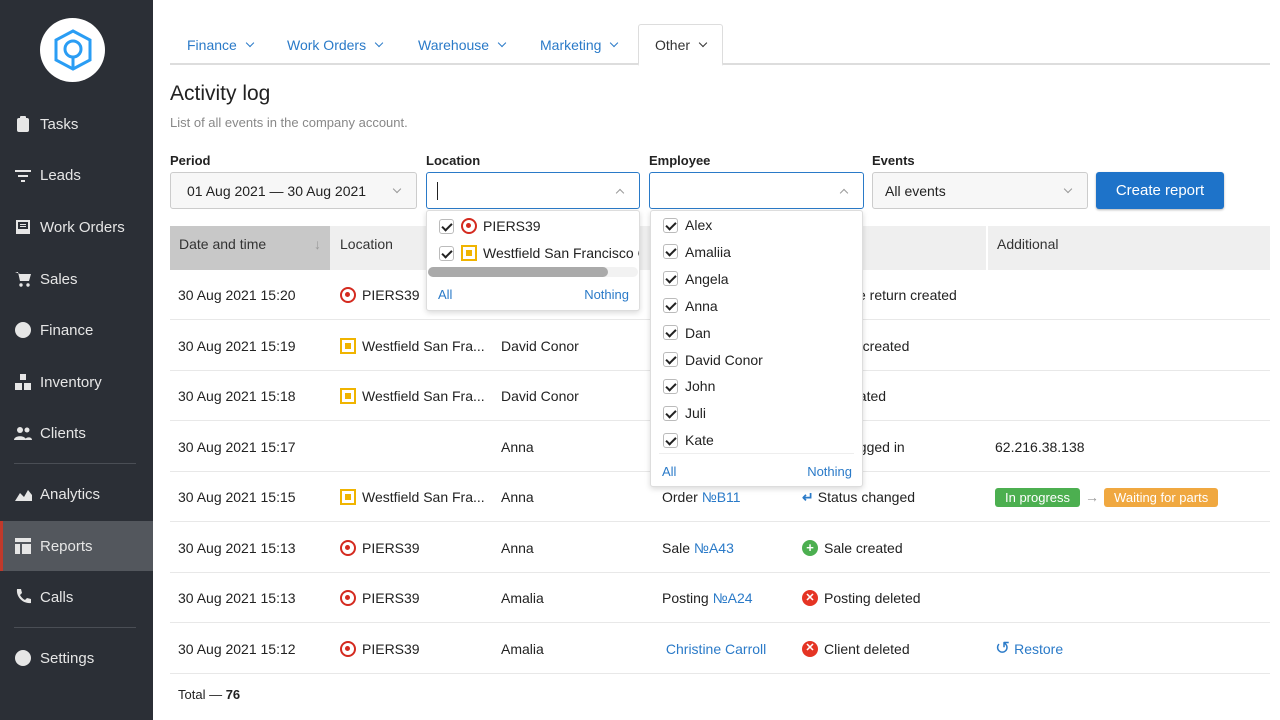 This screenshot has height=720, width=1280. What do you see at coordinates (490, 226) in the screenshot?
I see `location-option: PIERS39` at bounding box center [490, 226].